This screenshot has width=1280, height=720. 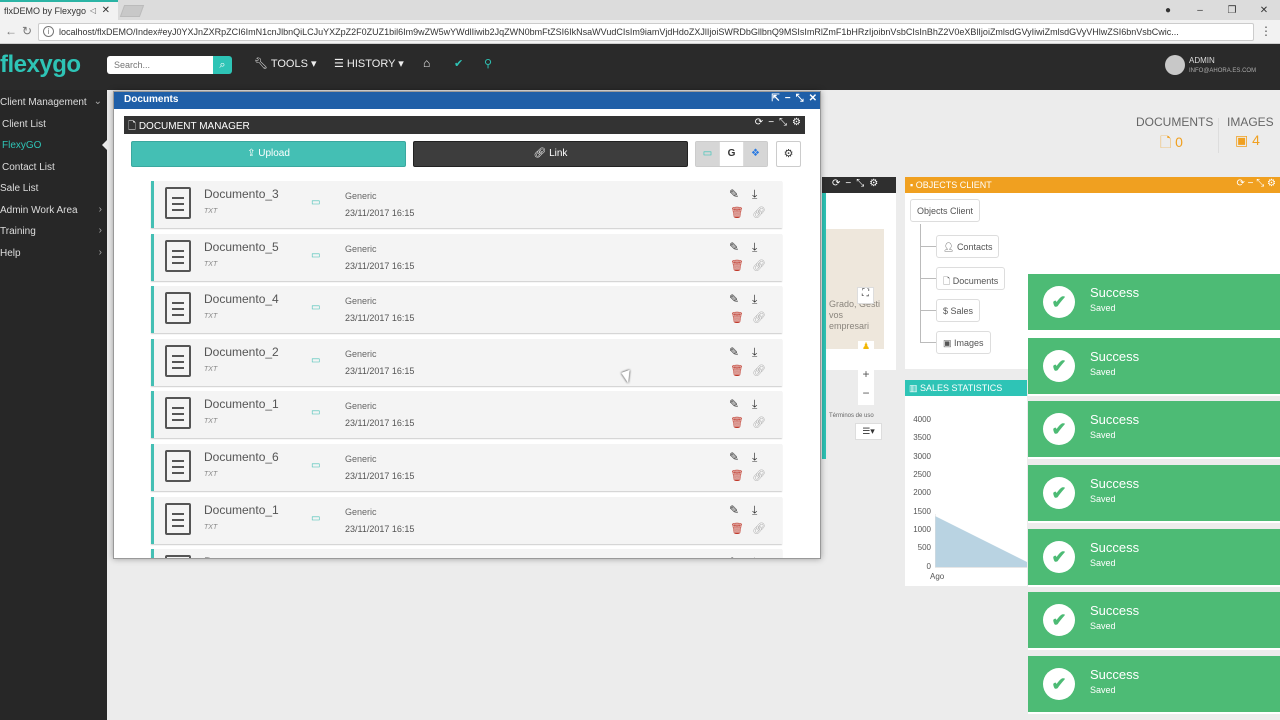 What do you see at coordinates (1175, 65) in the screenshot?
I see `avatar` at bounding box center [1175, 65].